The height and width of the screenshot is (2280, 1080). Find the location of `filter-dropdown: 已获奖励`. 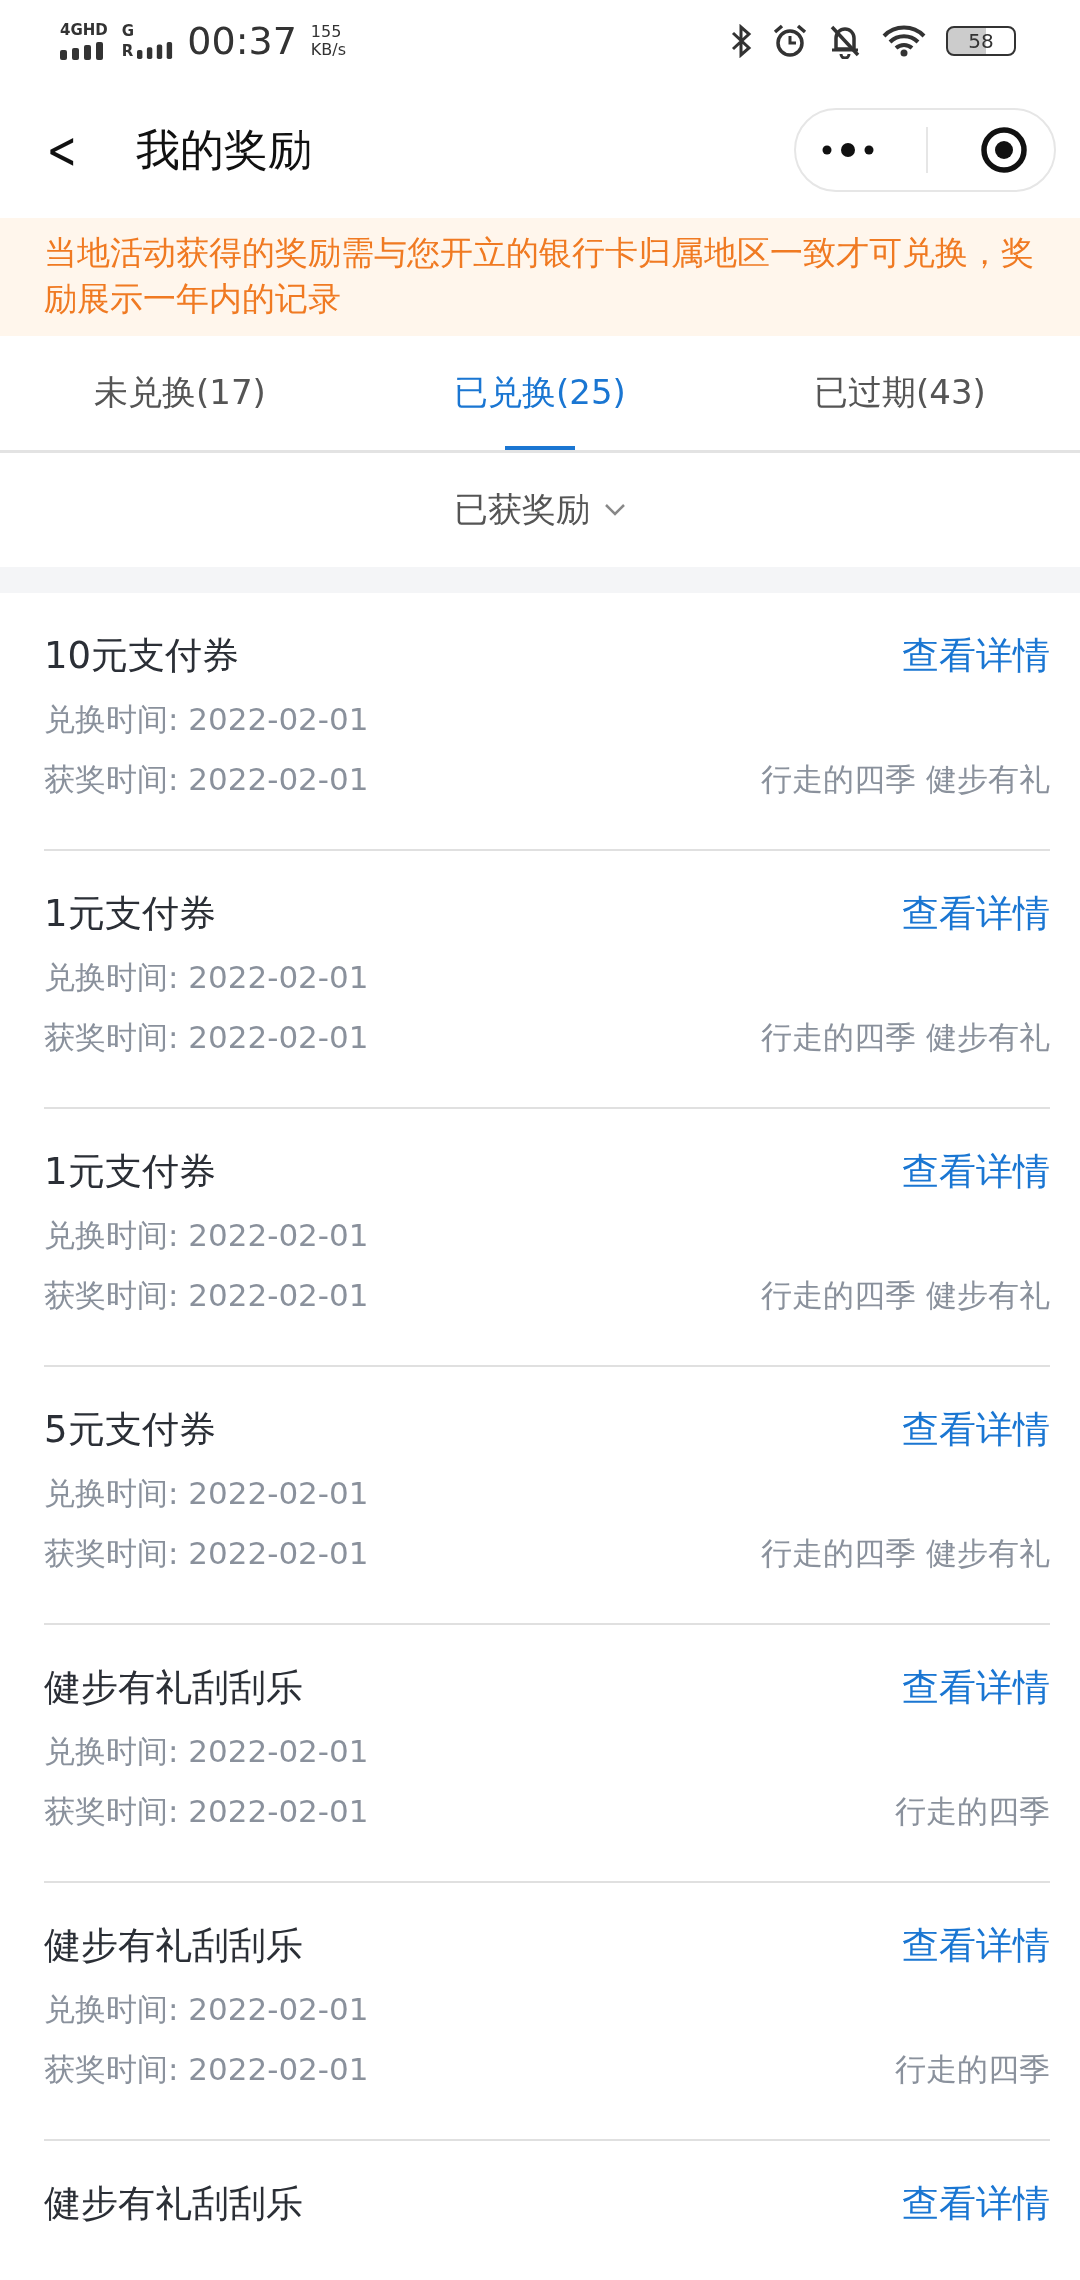

filter-dropdown: 已获奖励 is located at coordinates (540, 510).